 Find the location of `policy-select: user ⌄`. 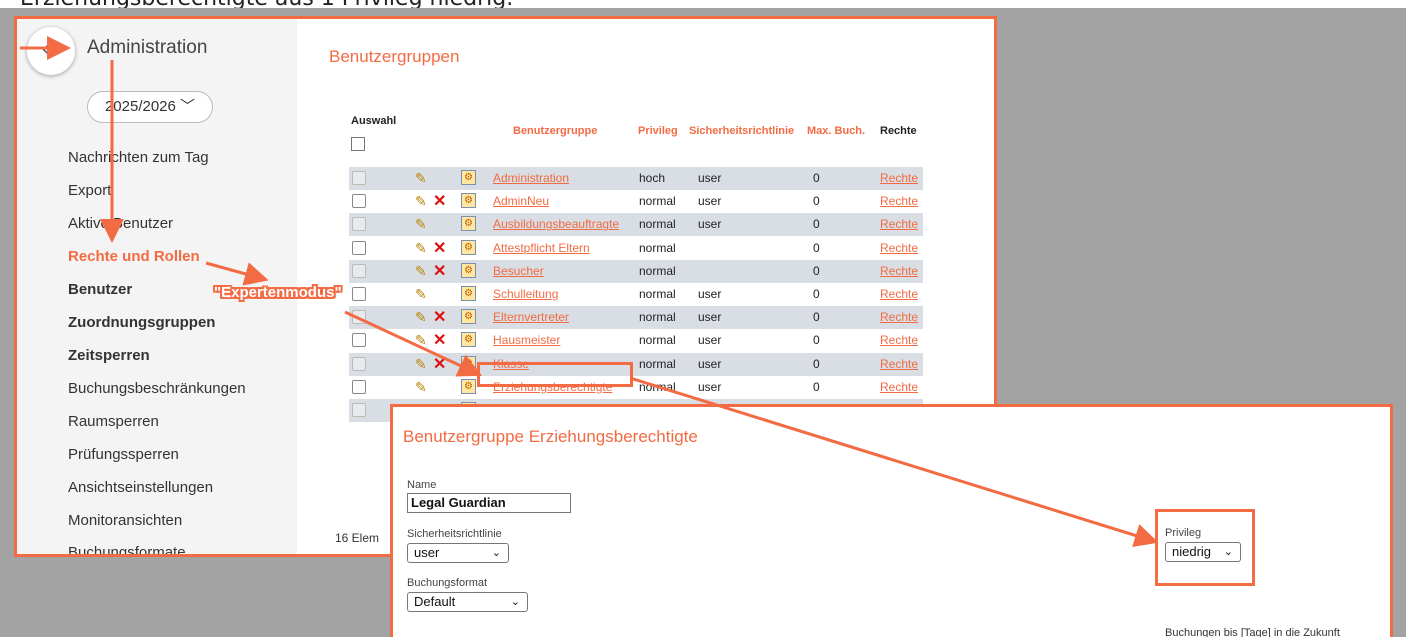

policy-select: user ⌄ is located at coordinates (458, 553).